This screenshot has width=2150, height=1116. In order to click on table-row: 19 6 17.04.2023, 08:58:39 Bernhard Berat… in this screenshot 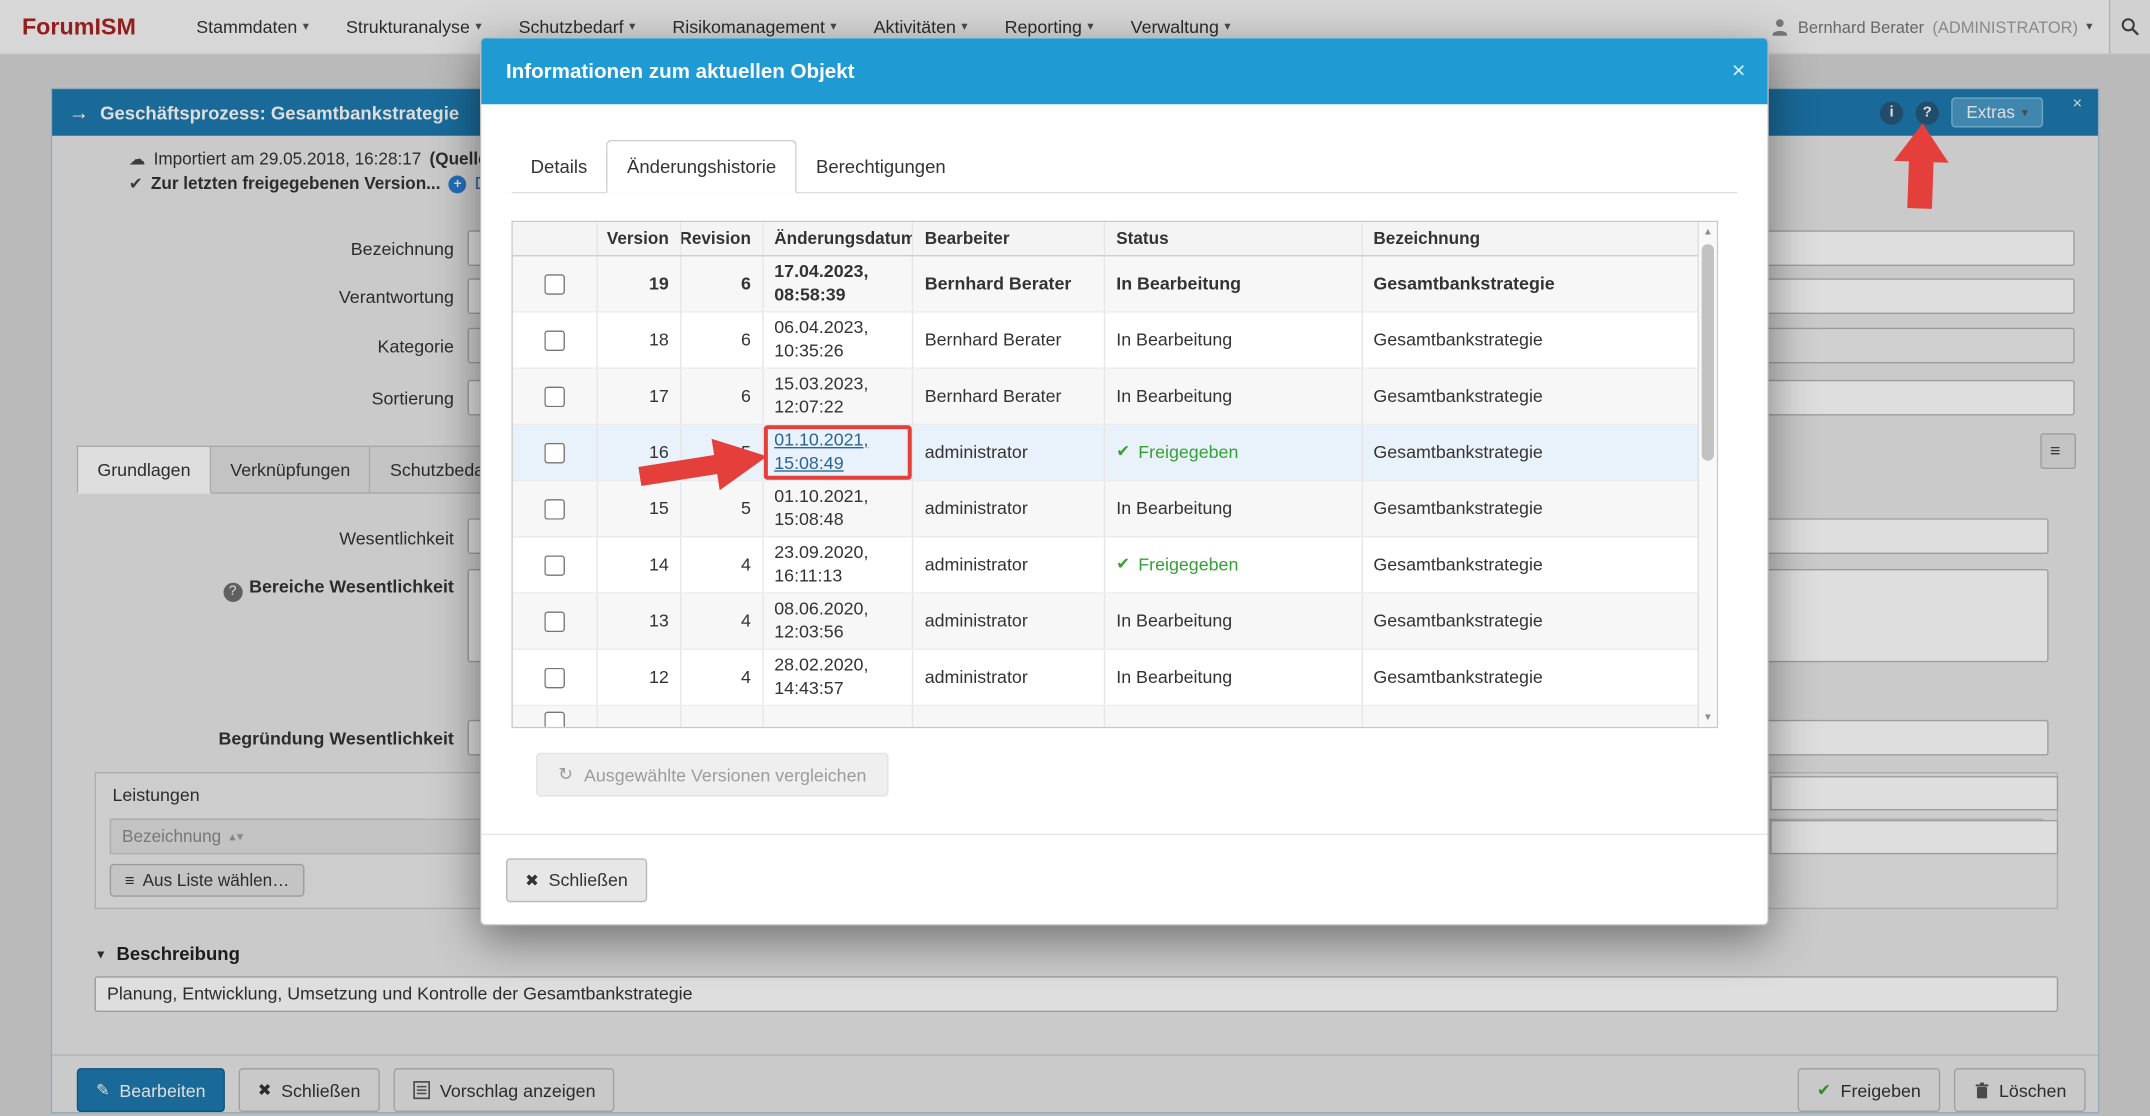, I will do `click(1105, 284)`.